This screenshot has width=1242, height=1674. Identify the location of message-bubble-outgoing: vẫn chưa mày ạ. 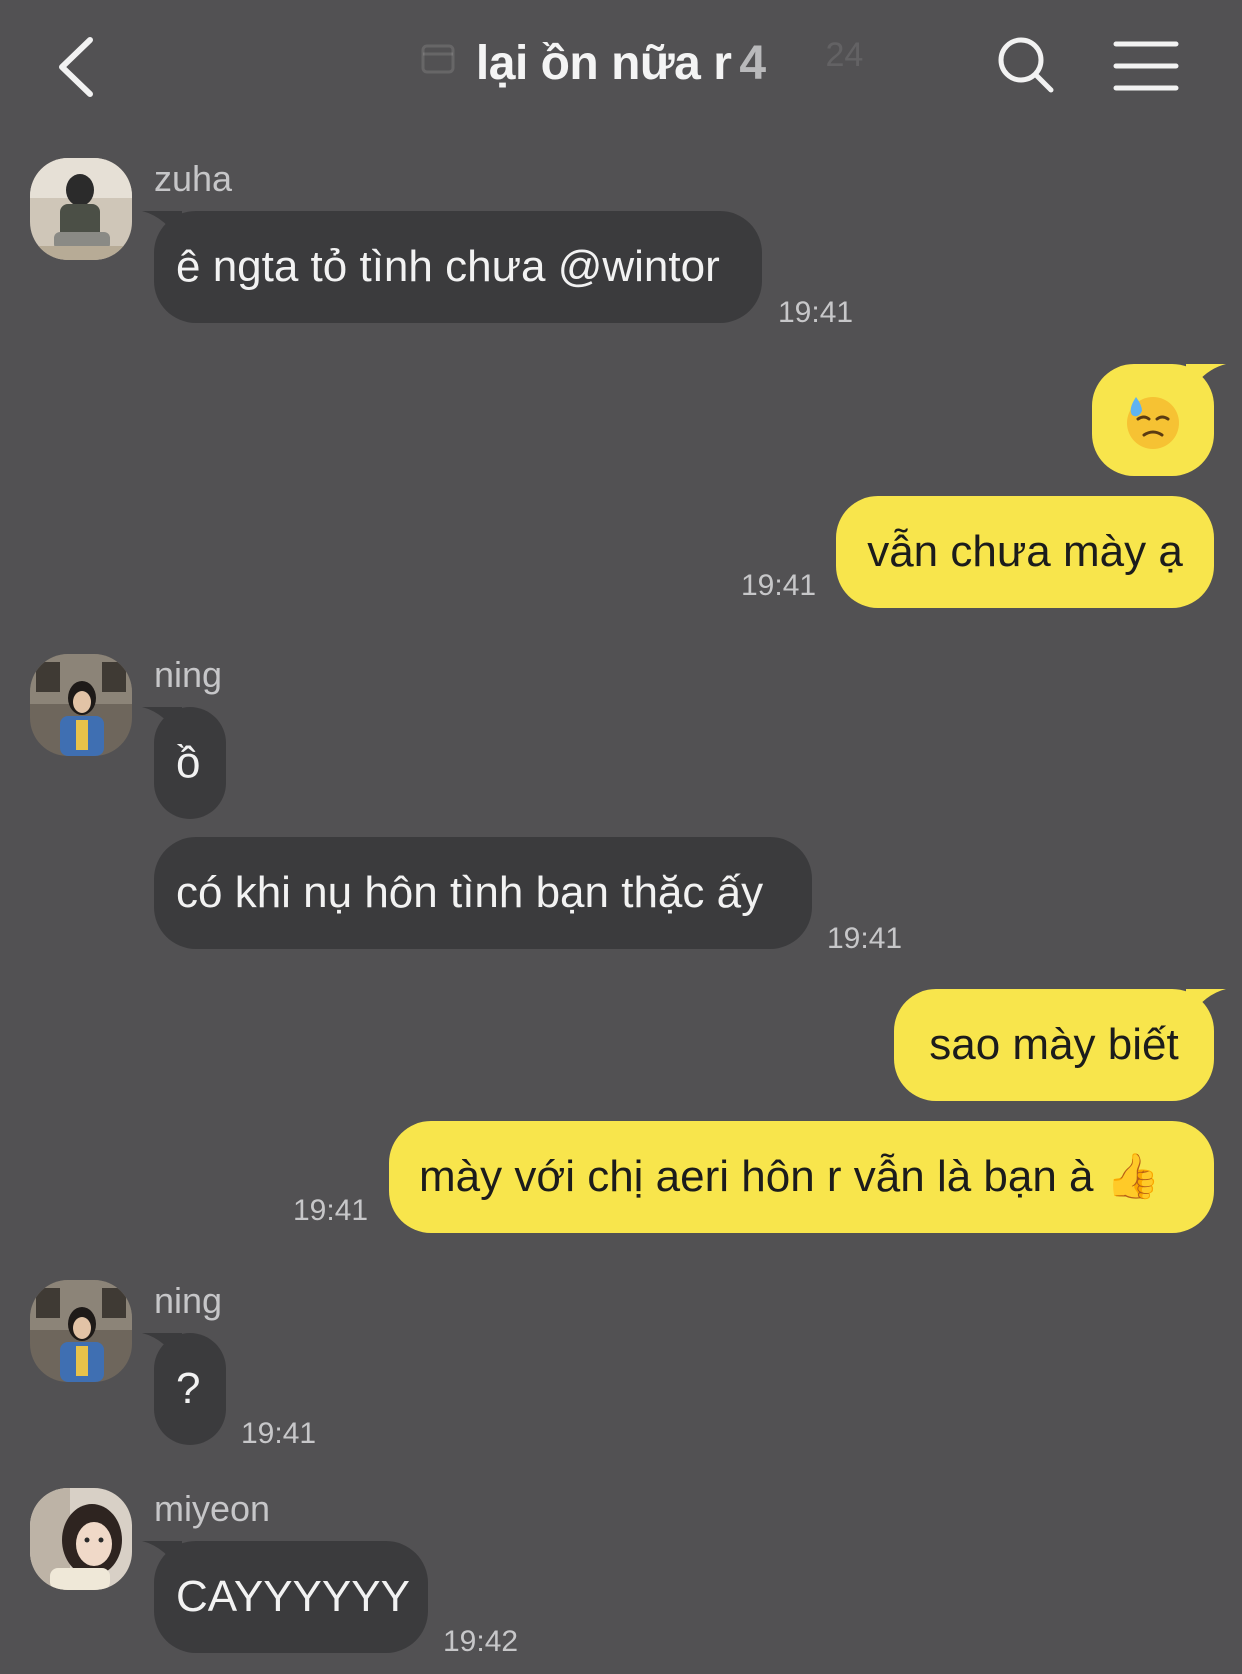
(1025, 552).